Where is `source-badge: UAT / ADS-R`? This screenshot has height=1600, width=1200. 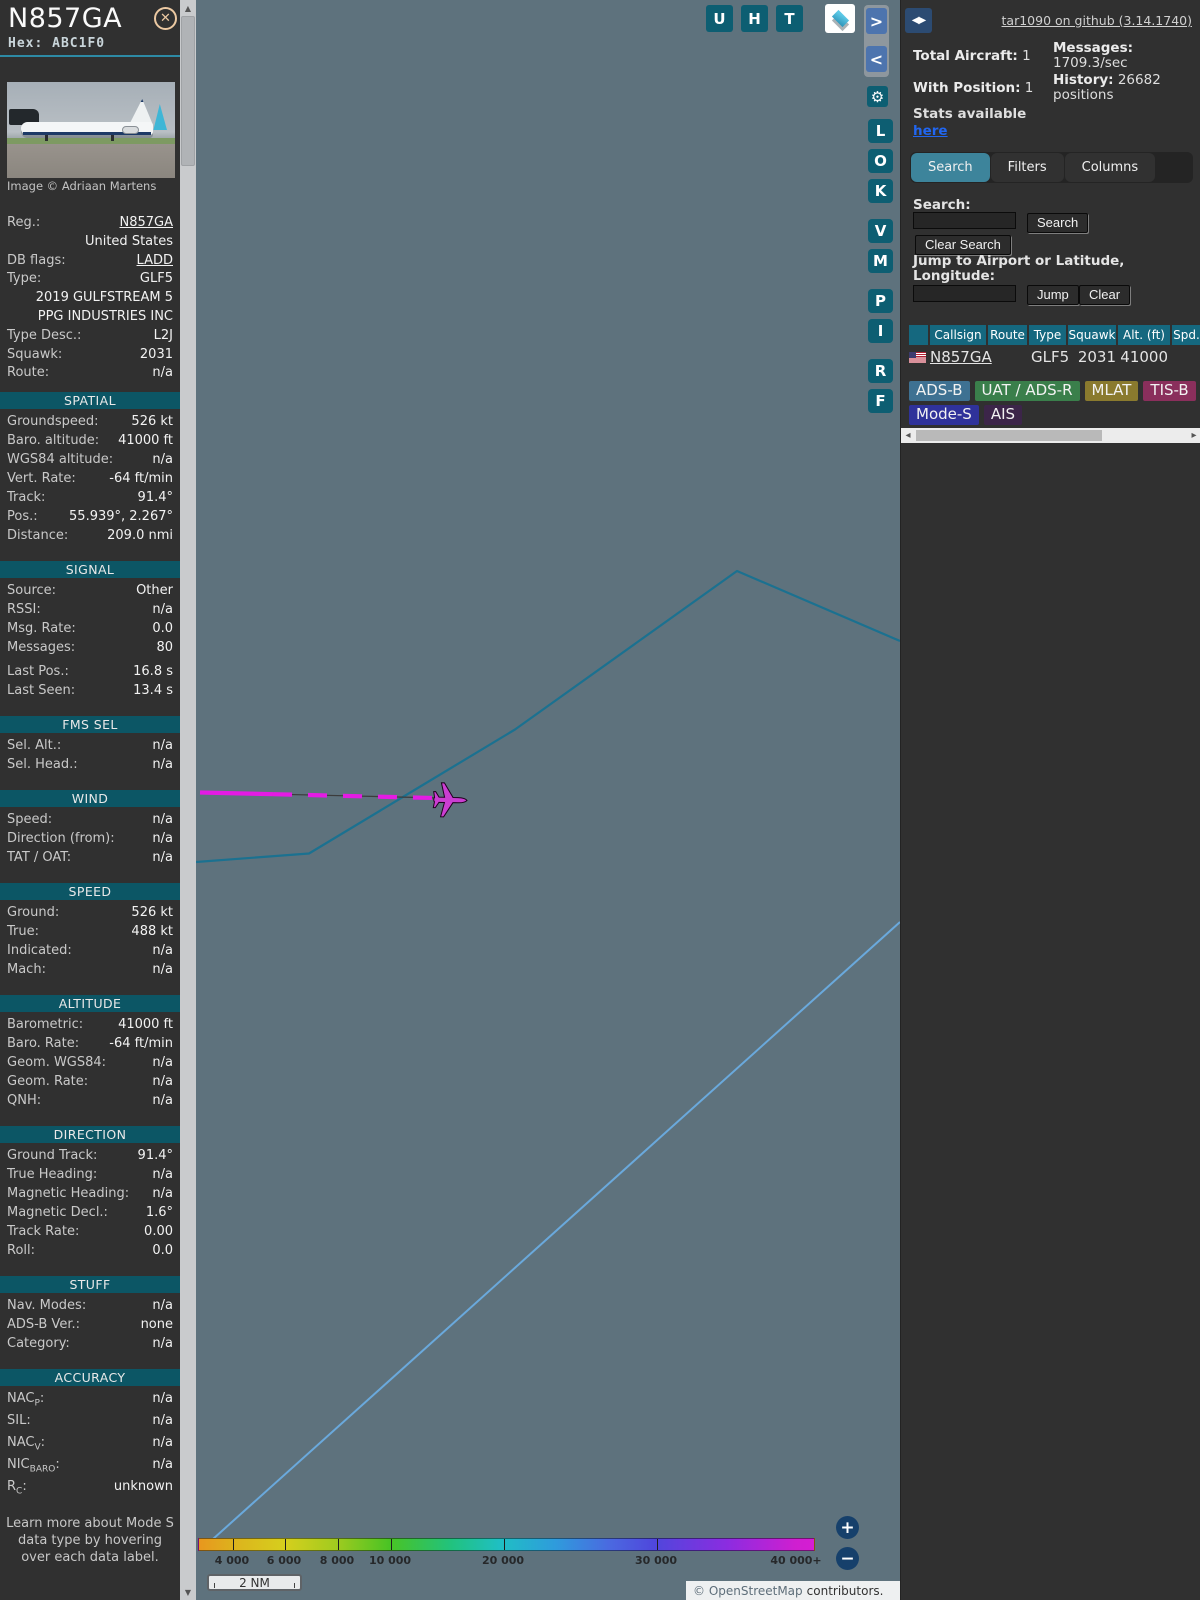
source-badge: UAT / ADS-R is located at coordinates (1027, 391).